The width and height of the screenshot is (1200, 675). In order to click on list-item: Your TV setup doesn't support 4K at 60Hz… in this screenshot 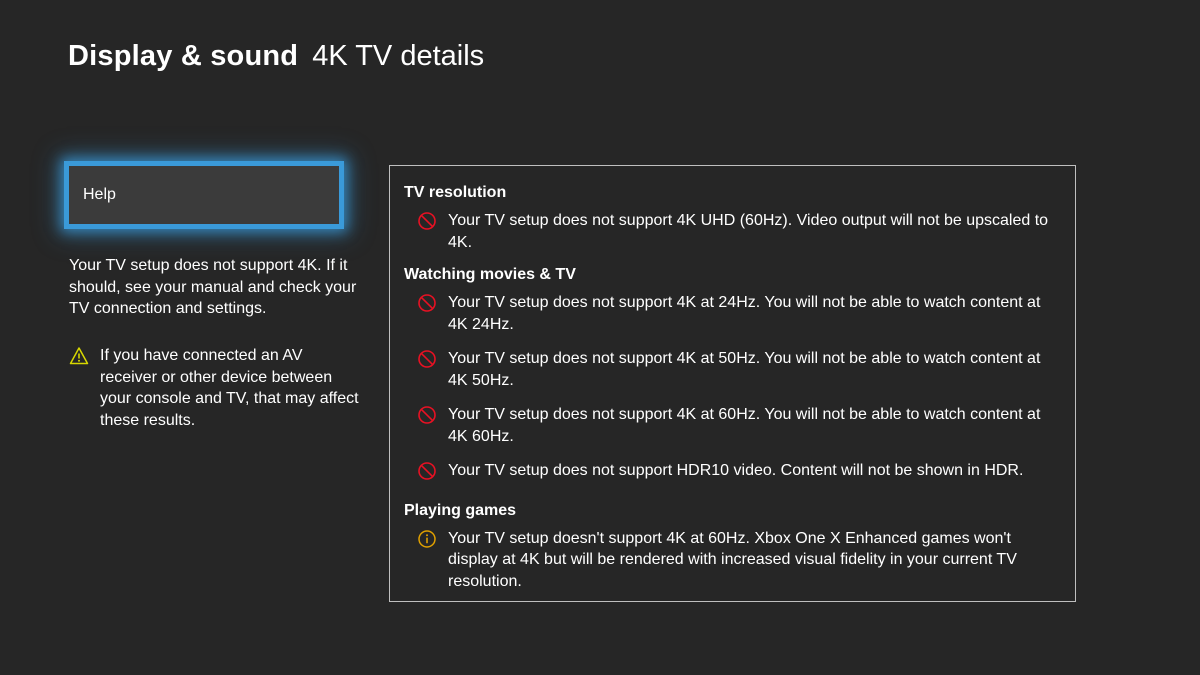, I will do `click(732, 560)`.